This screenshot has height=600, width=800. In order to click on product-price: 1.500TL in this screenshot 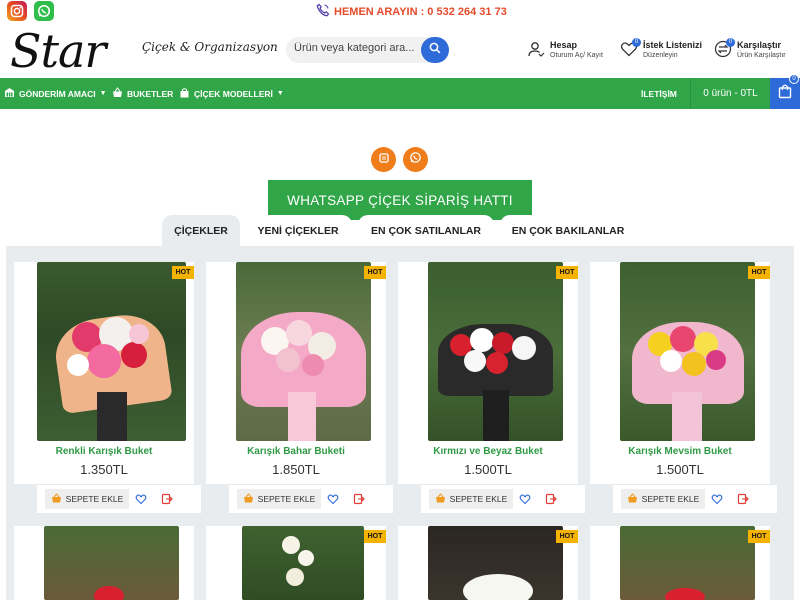, I will do `click(488, 469)`.